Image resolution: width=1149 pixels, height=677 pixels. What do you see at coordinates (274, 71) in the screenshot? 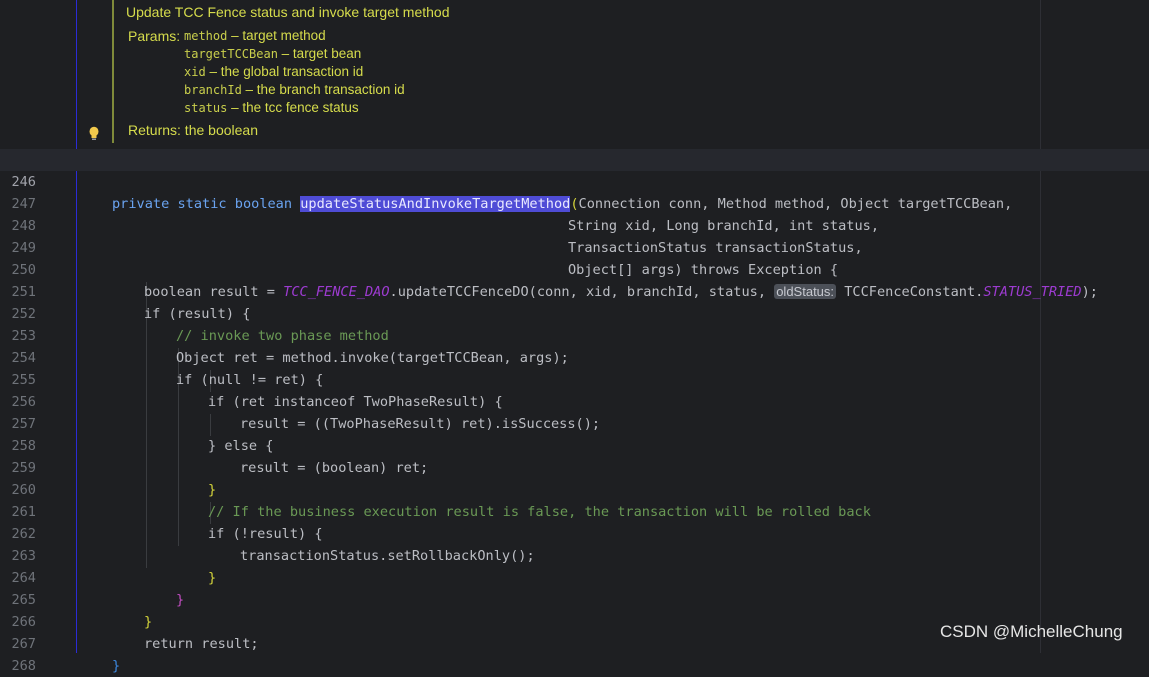
I see `doc-param: xid – the global transaction id` at bounding box center [274, 71].